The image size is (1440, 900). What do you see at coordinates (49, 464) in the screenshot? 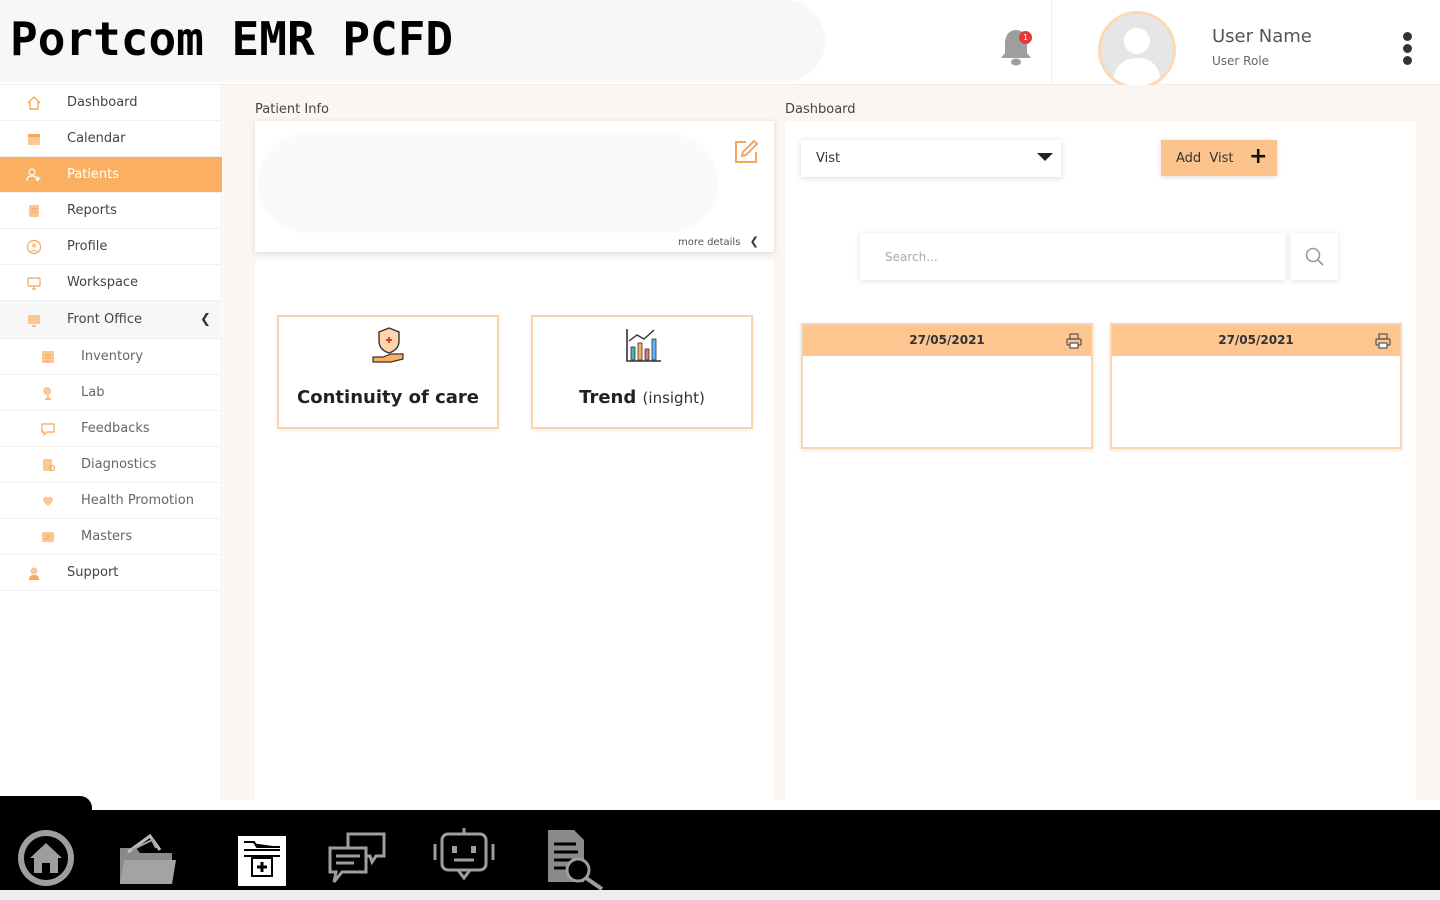
I see `diagnostics-icon` at bounding box center [49, 464].